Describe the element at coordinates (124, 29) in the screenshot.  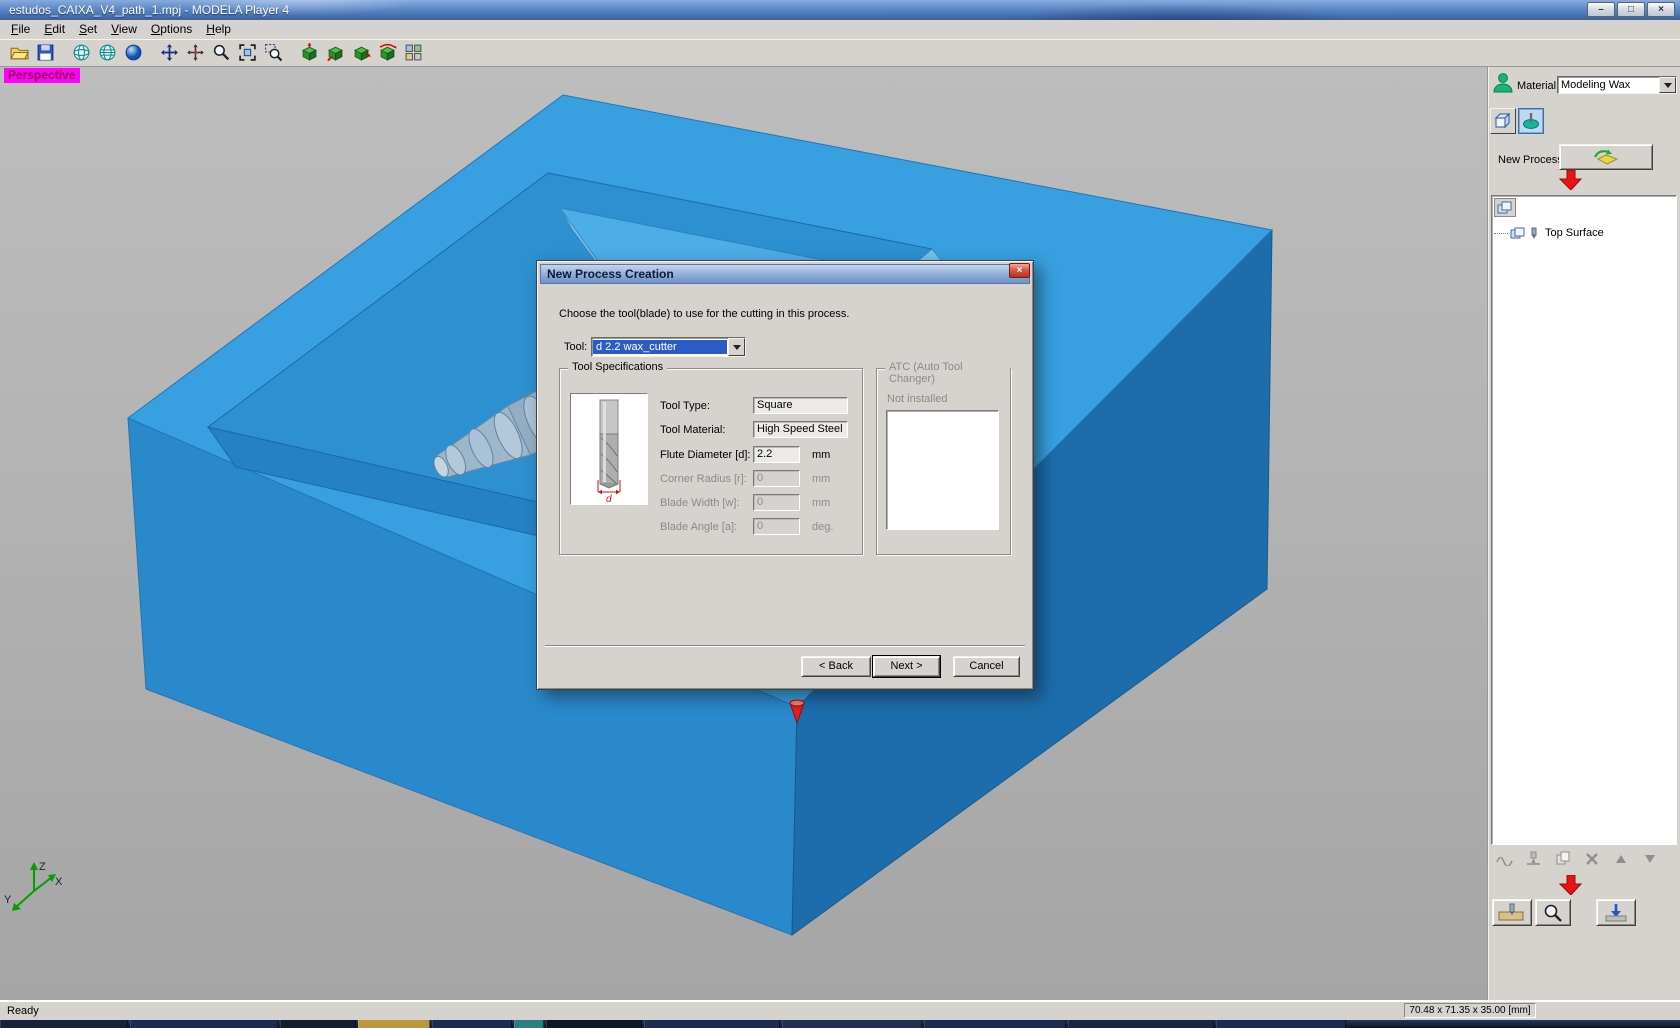
I see `menu-view: View` at that location.